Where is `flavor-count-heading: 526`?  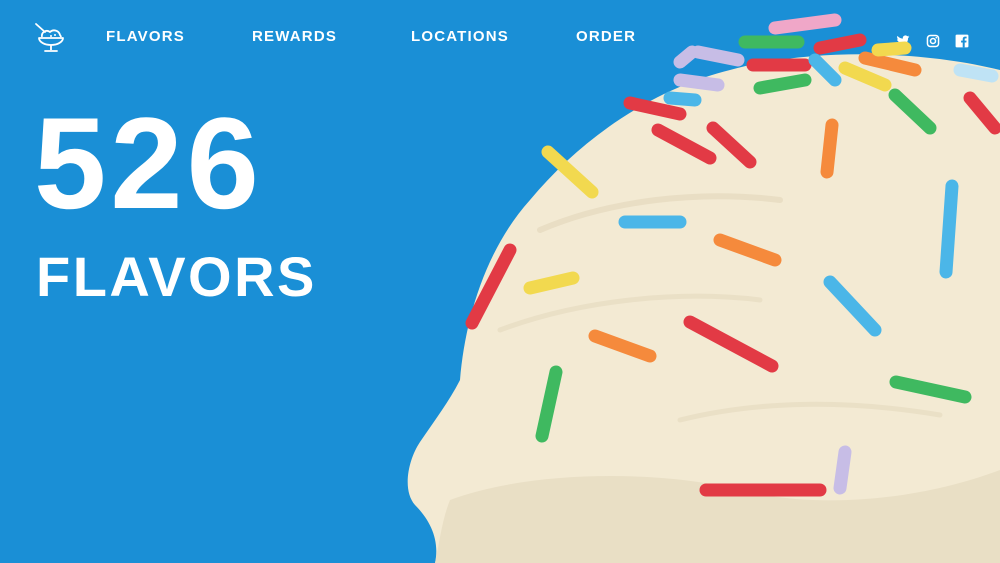
flavor-count-heading: 526 is located at coordinates (184, 170).